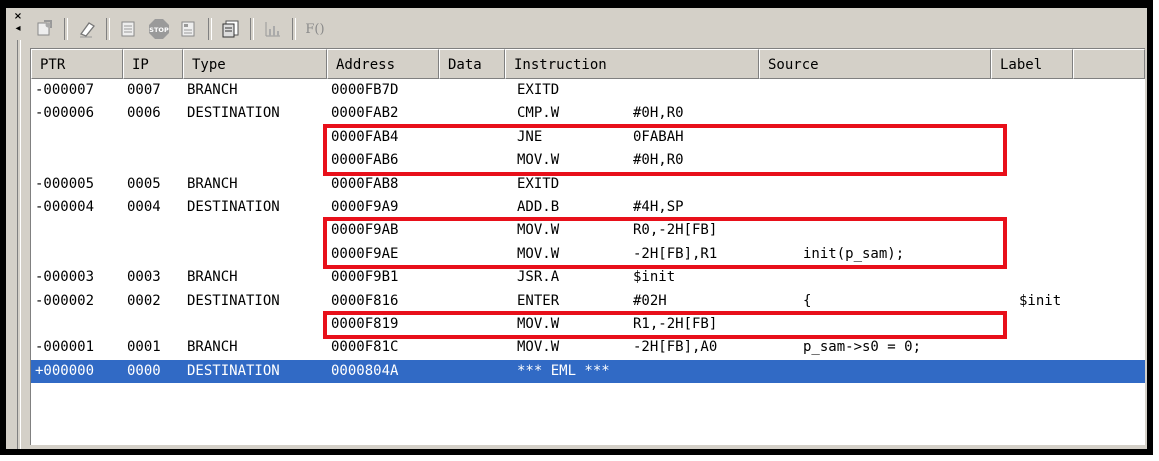 Image resolution: width=1159 pixels, height=461 pixels. I want to click on table-row: -000003 0003 BRANCH 0000F9B1 JSR.A $init, so click(588, 277).